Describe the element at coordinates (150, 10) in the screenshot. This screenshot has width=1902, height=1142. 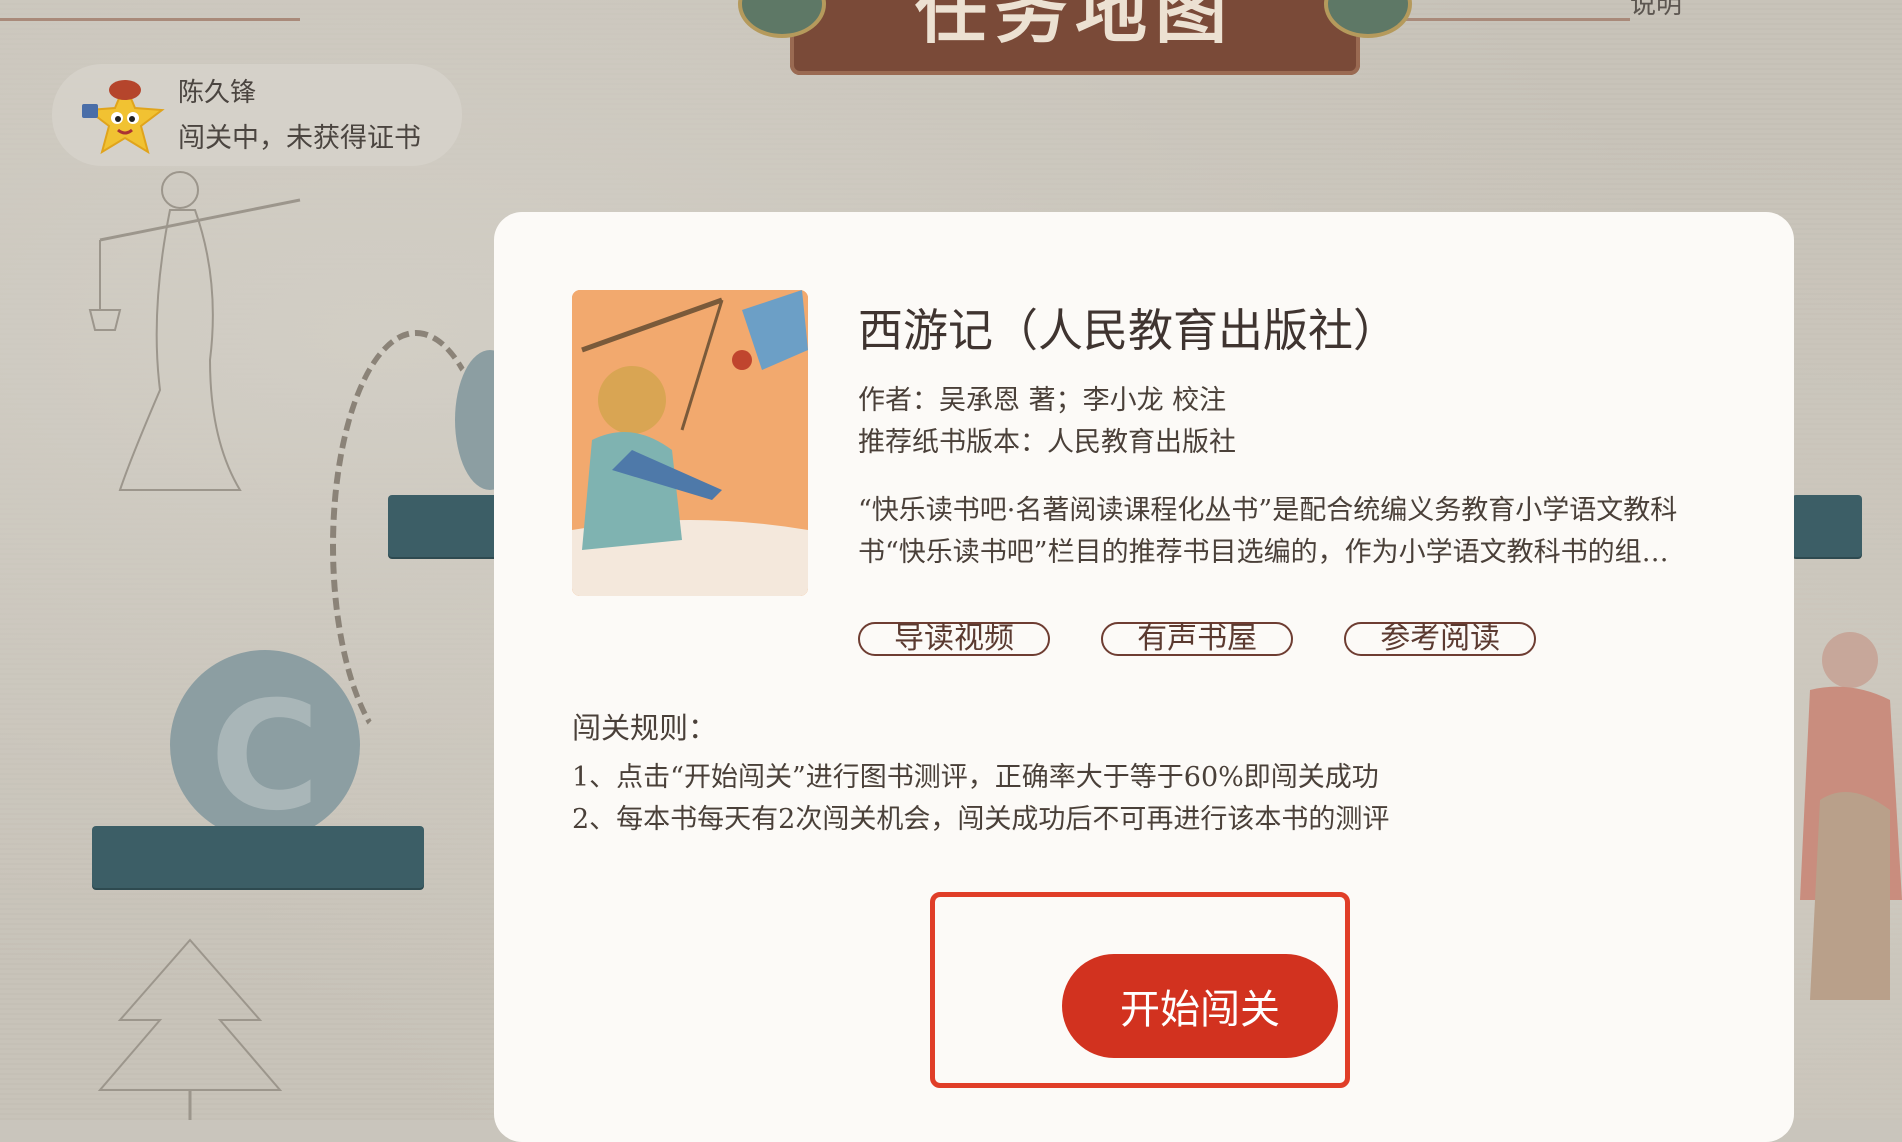
I see `map-top-border-left` at that location.